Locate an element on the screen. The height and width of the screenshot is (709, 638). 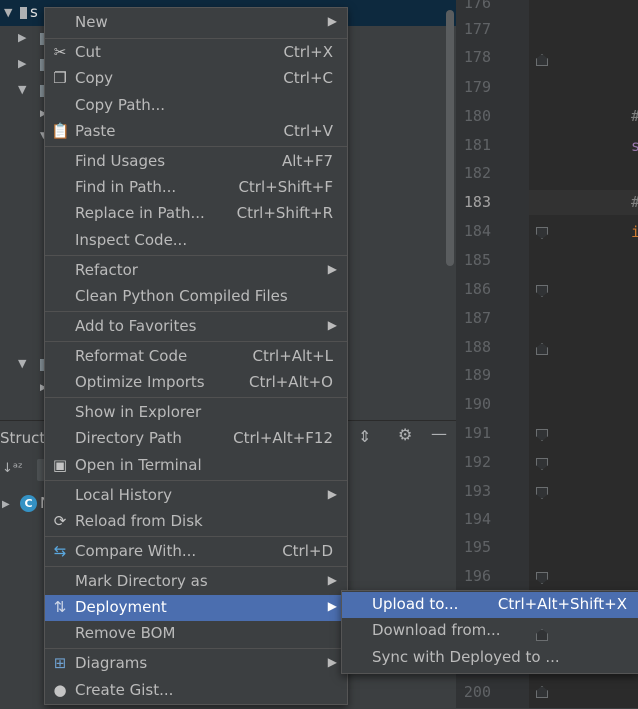
compare-icon: ⇆ is located at coordinates (60, 551).